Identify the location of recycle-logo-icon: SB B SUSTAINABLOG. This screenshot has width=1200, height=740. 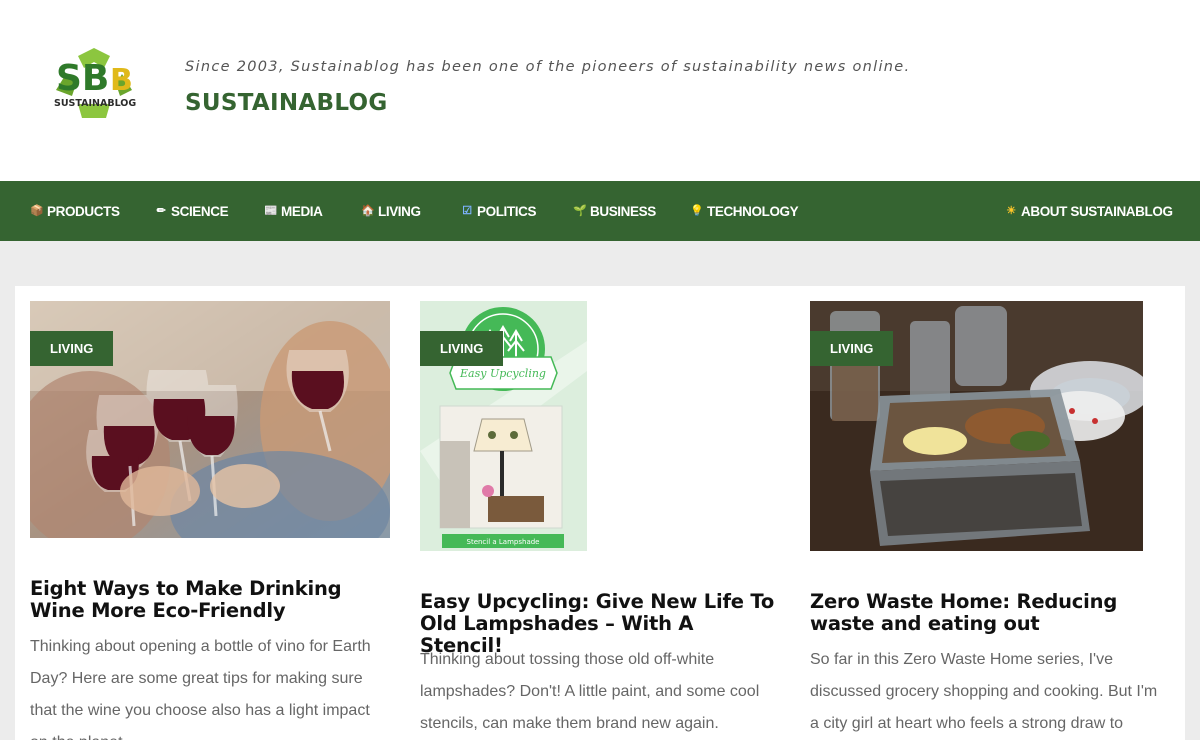
(95, 83).